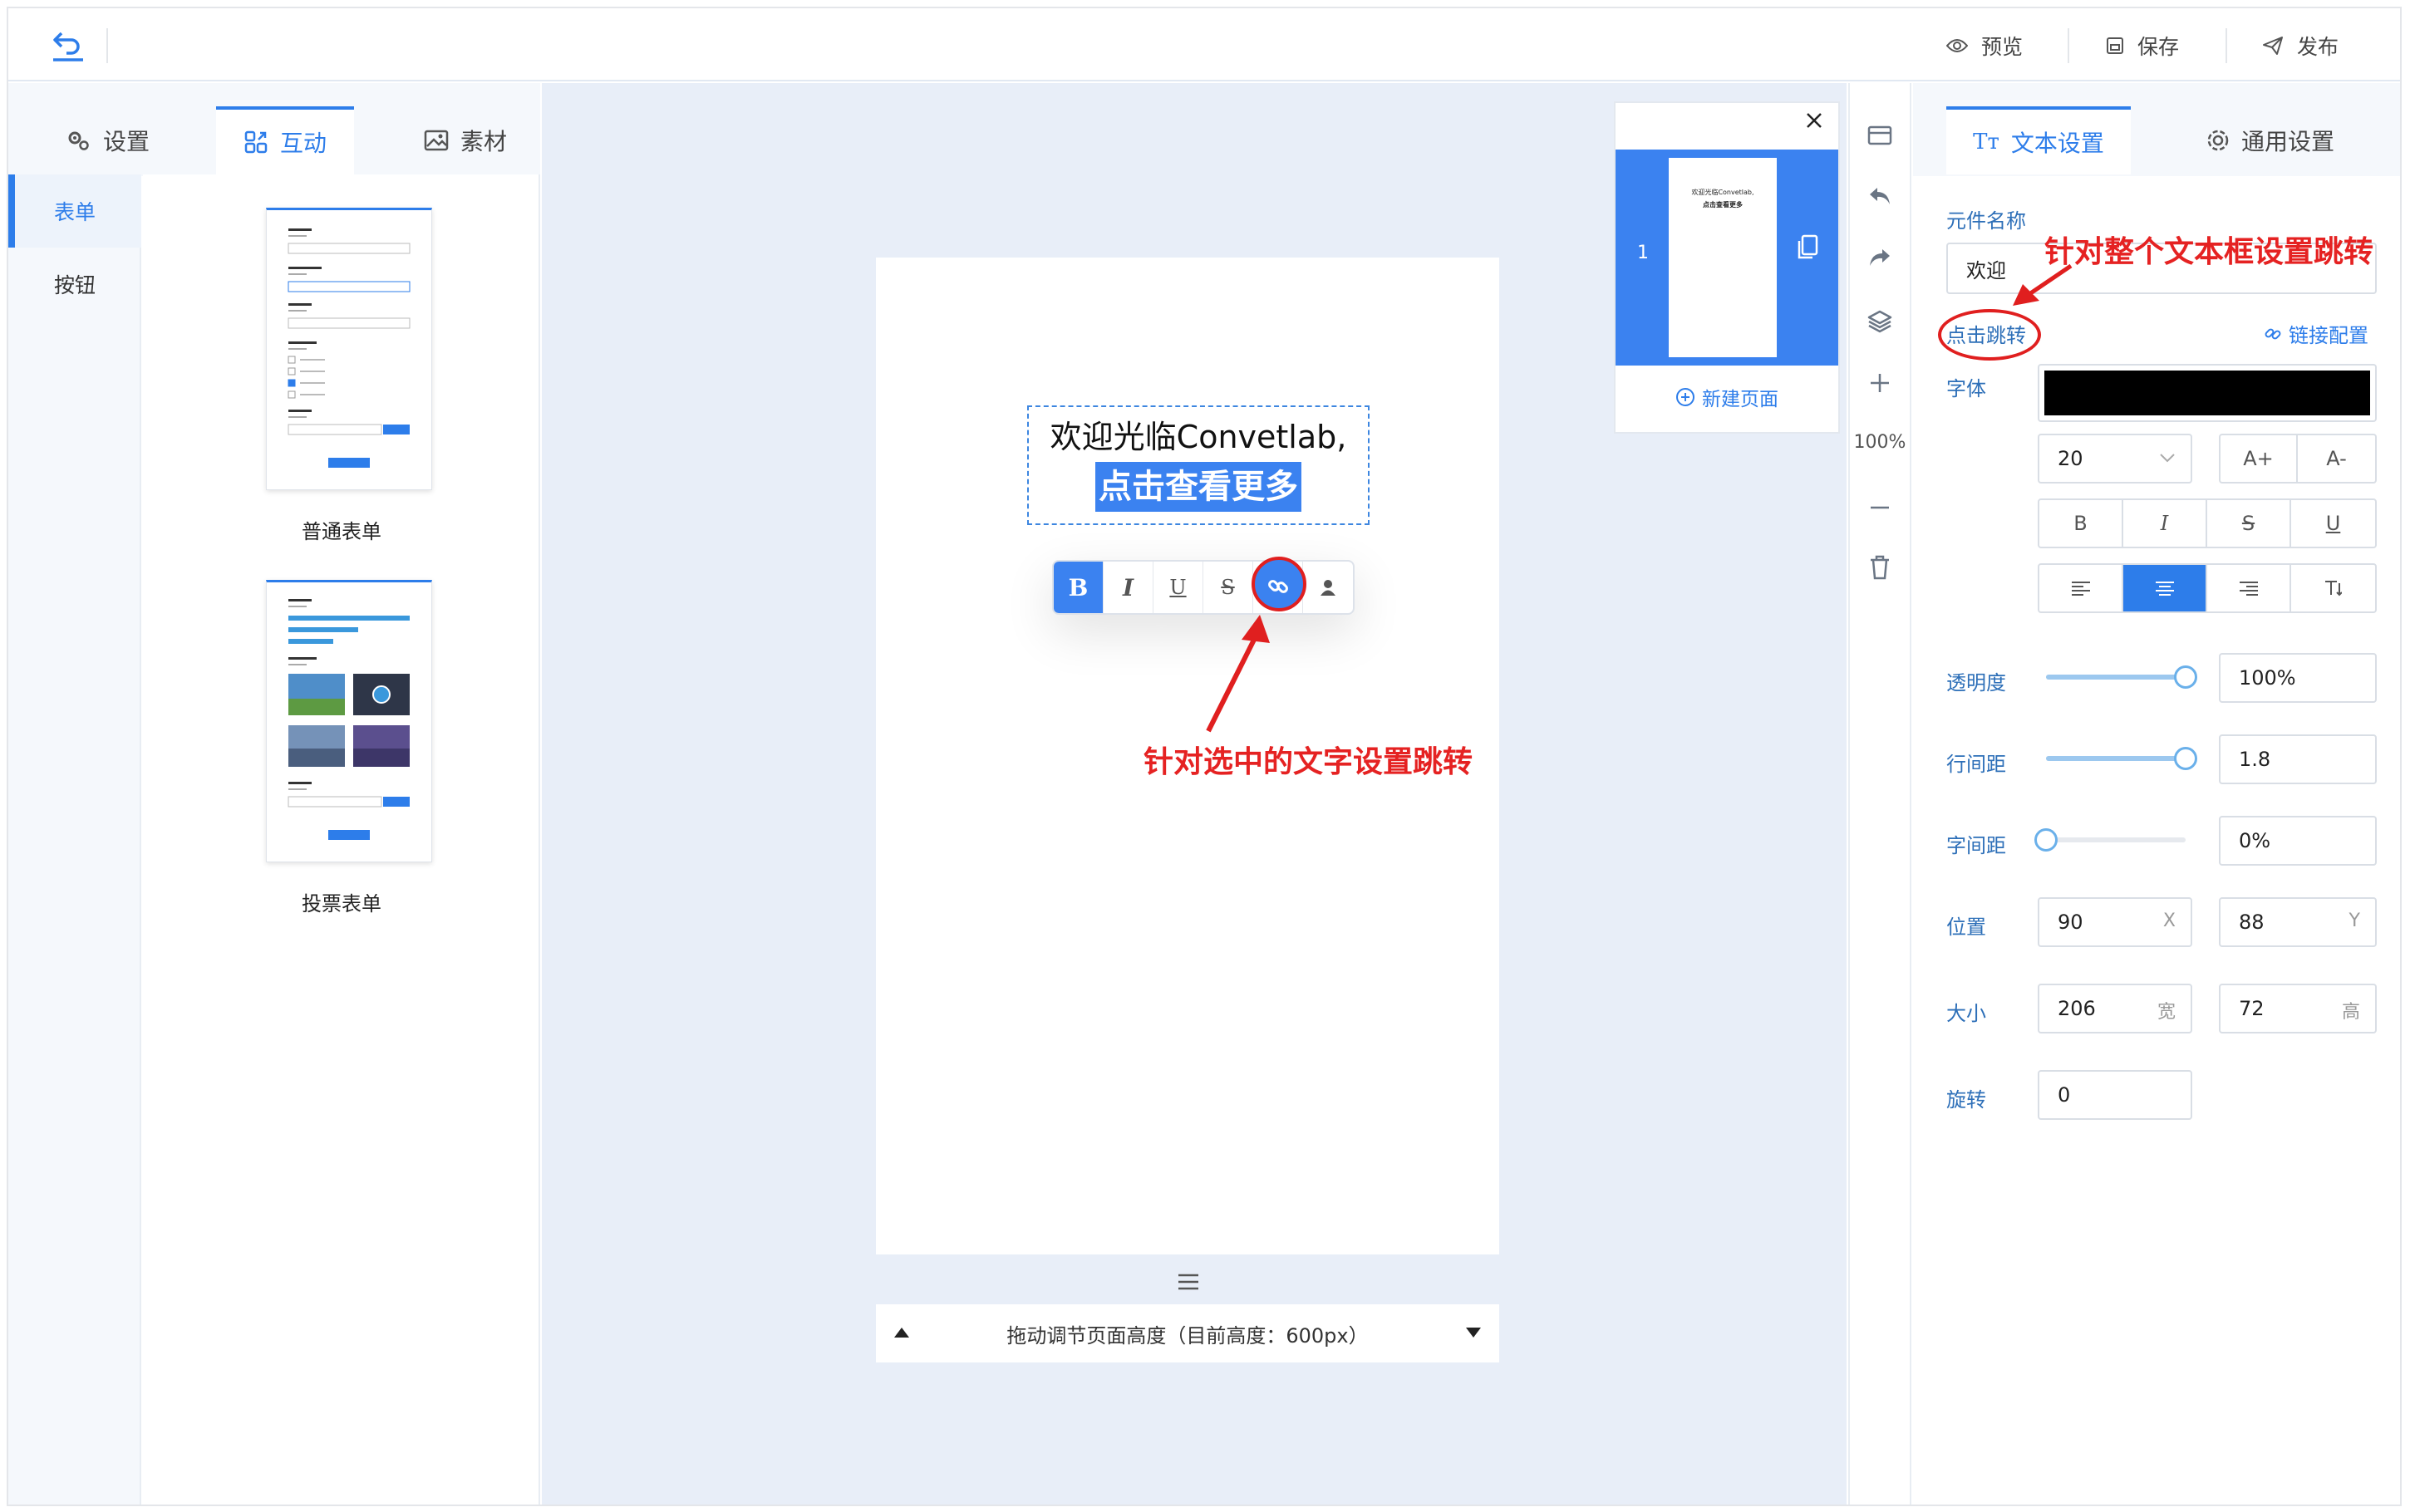 This screenshot has width=2410, height=1512. Describe the element at coordinates (2115, 922) in the screenshot. I see `position-x-input: 90 X` at that location.